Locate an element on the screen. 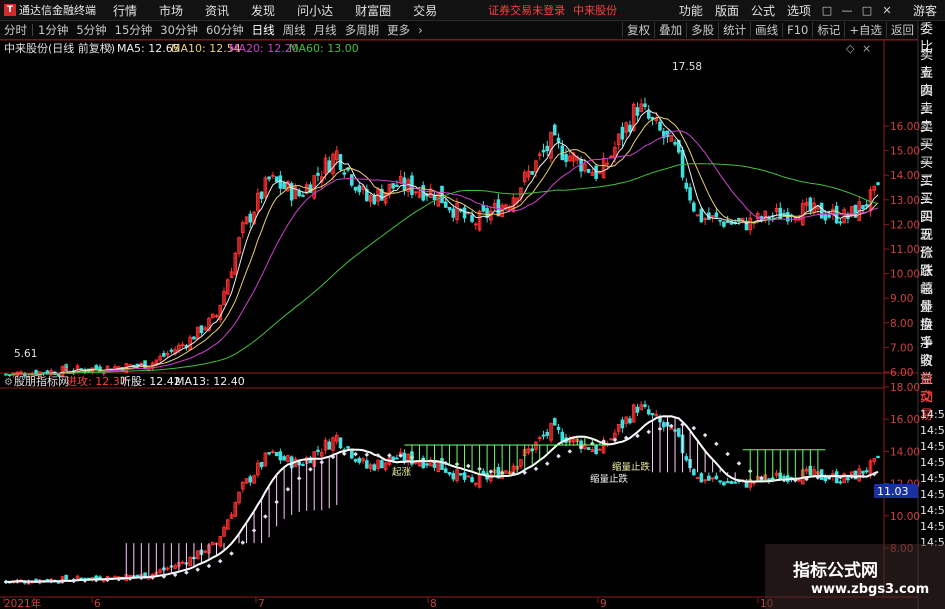 The image size is (945, 609). side-tab-14: 总量 is located at coordinates (931, 298).